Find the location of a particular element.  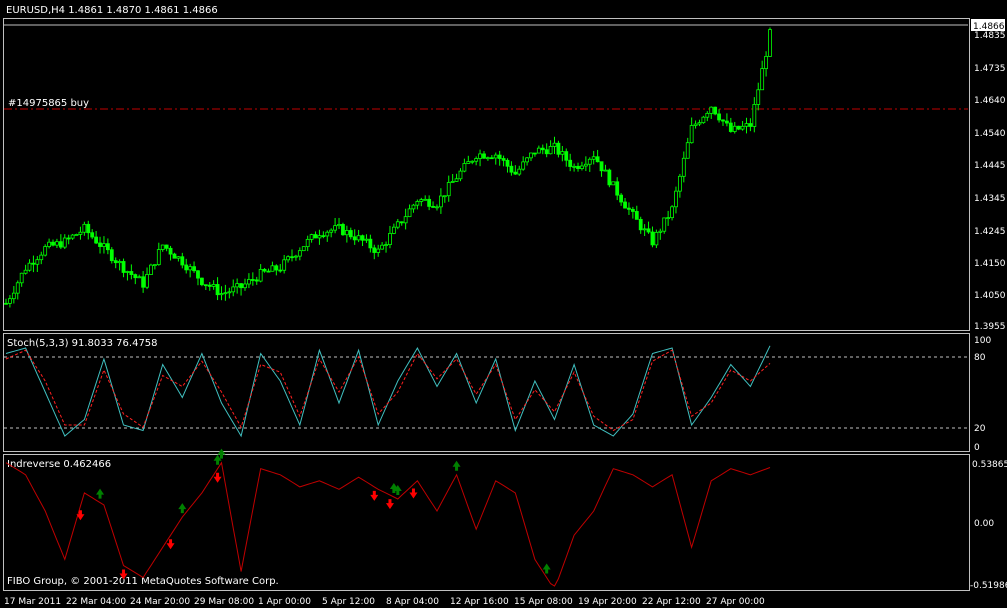

stoch-label: Stoch(5,3,3) 91.8033 76.4758 is located at coordinates (82, 343).